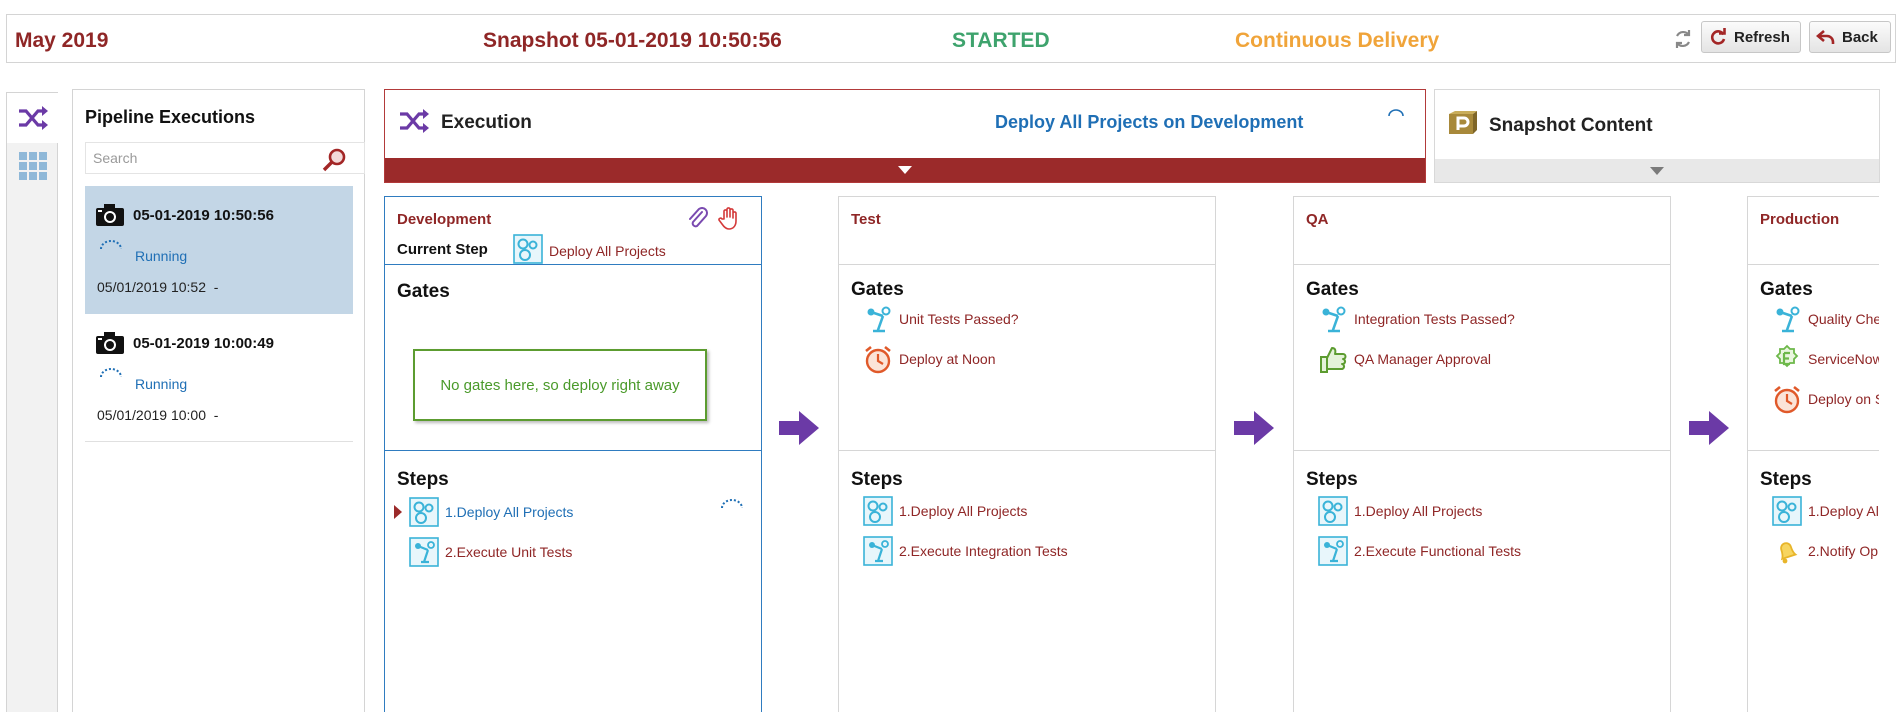 This screenshot has height=712, width=1898. I want to click on refresh-label: Refresh, so click(1762, 37).